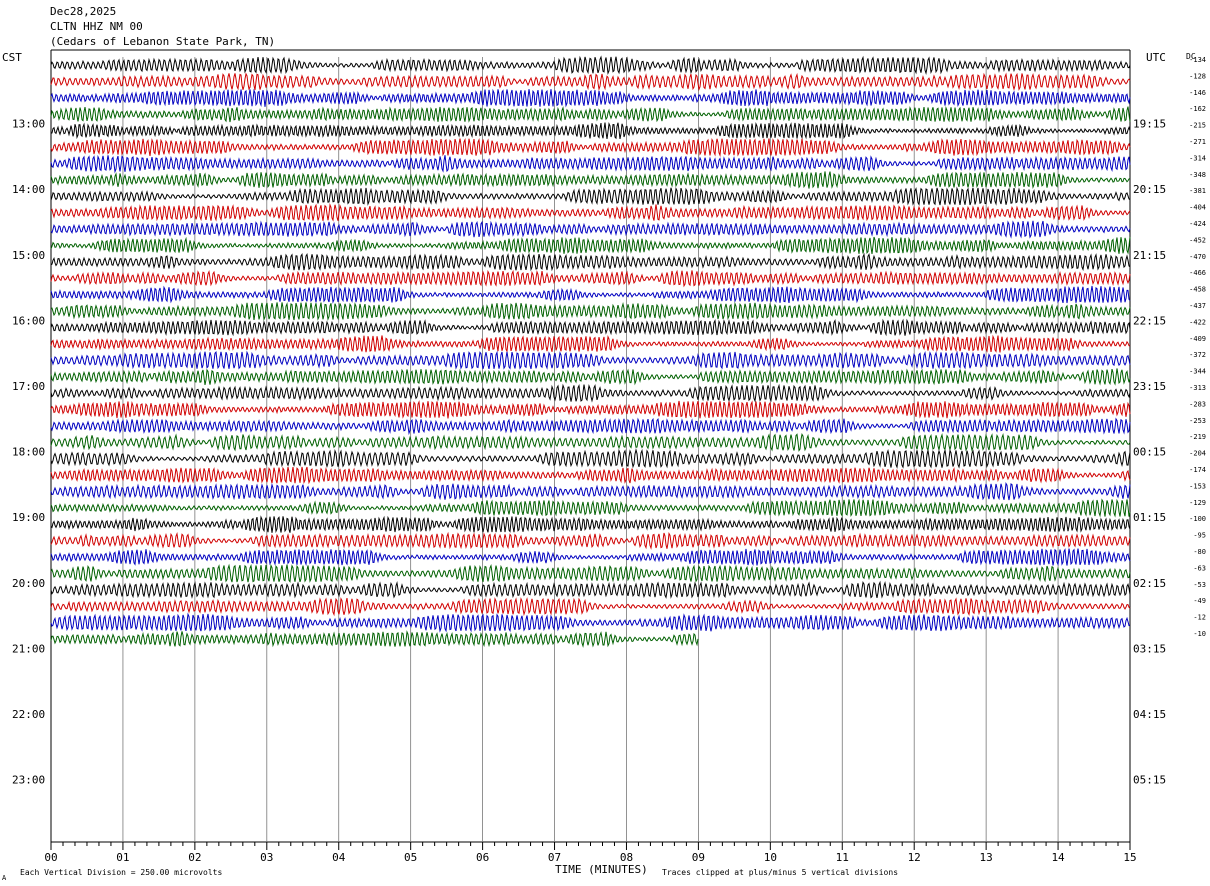  What do you see at coordinates (4, 878) in the screenshot?
I see `corner-mark: A` at bounding box center [4, 878].